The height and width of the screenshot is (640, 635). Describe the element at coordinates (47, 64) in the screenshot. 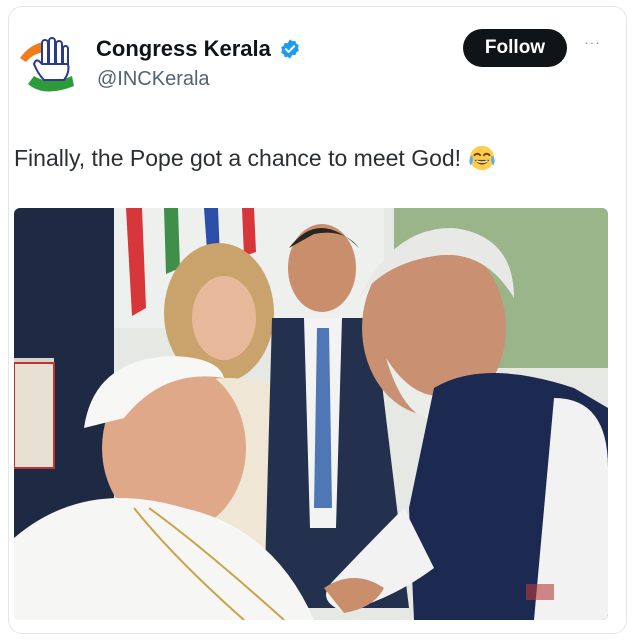

I see `congress-hand-logo-icon` at that location.